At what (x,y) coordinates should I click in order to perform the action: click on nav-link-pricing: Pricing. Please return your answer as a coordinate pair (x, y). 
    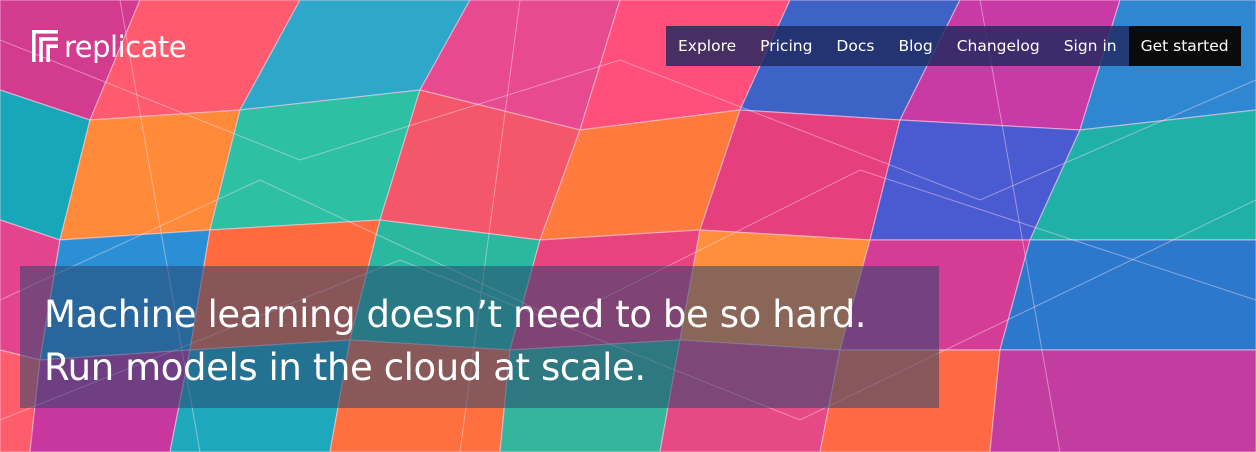
    Looking at the image, I should click on (786, 46).